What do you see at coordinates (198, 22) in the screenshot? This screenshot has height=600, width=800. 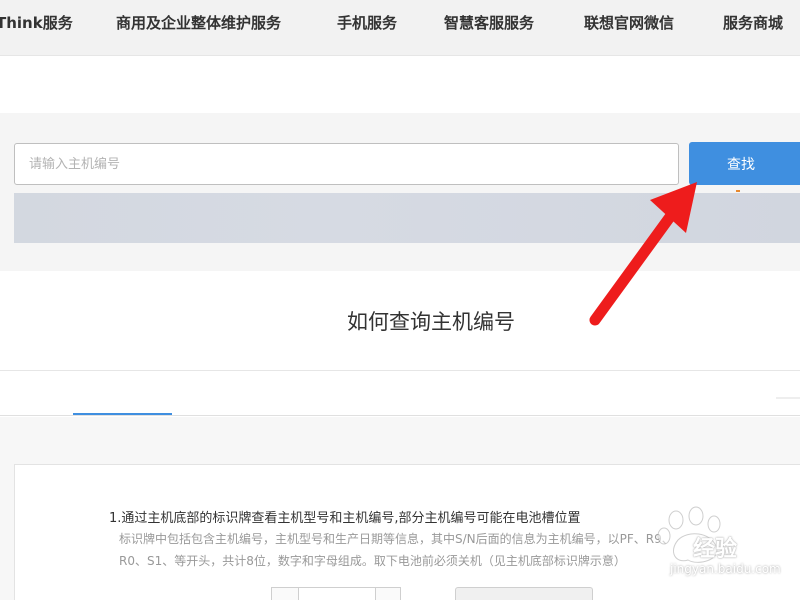 I see `nav-item-business-service: 商用及企业整体维护服务` at bounding box center [198, 22].